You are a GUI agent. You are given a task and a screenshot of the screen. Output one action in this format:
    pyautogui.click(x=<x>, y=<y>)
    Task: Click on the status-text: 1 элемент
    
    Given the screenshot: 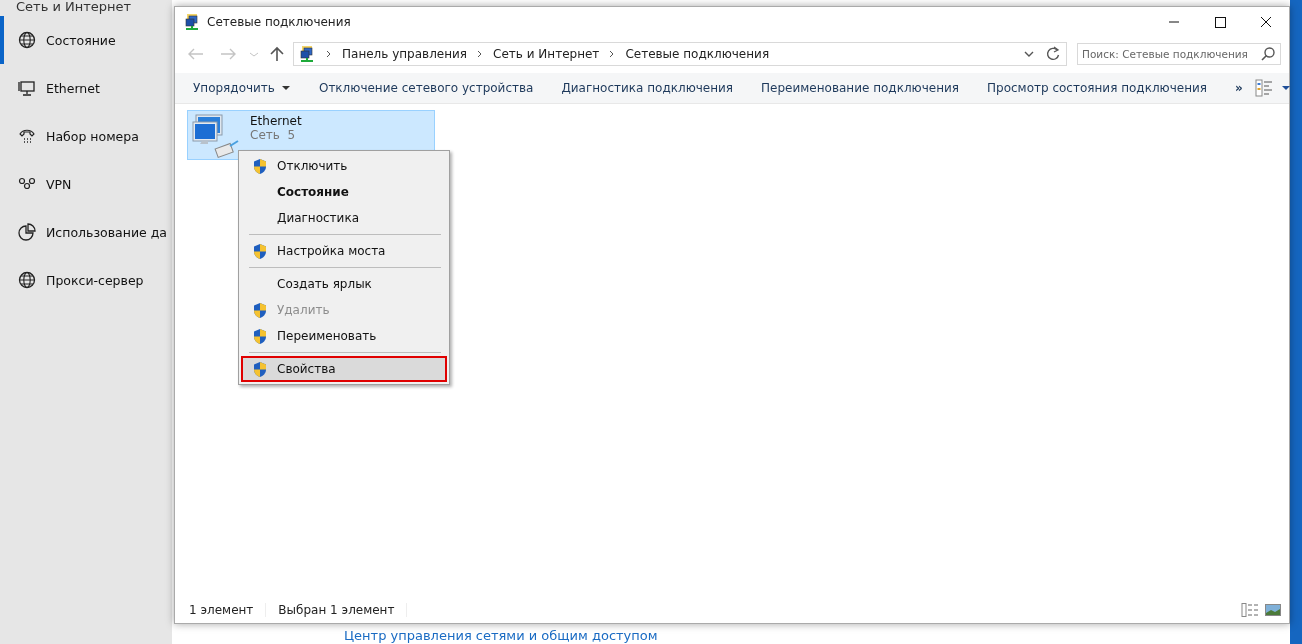 What is the action you would take?
    pyautogui.click(x=228, y=610)
    